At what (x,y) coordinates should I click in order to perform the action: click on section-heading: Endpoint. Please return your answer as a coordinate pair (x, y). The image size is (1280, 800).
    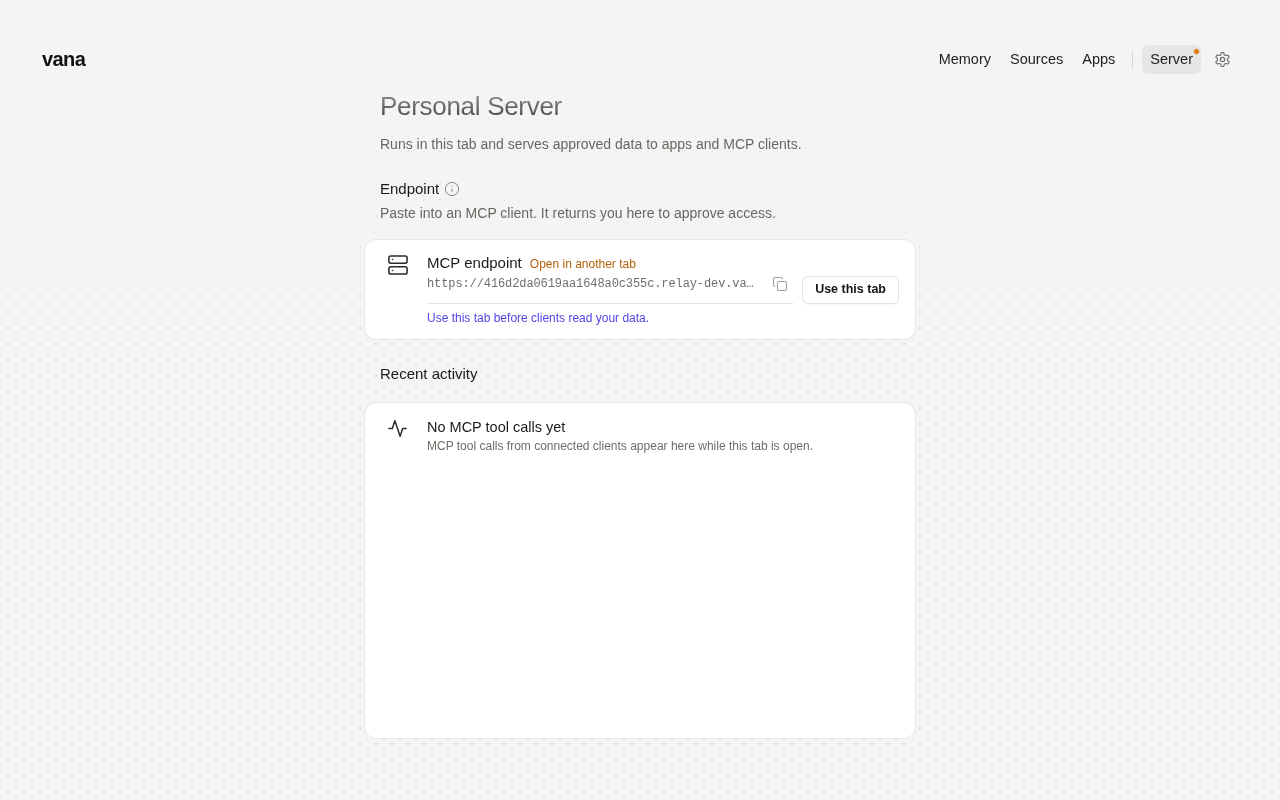
    Looking at the image, I should click on (410, 189).